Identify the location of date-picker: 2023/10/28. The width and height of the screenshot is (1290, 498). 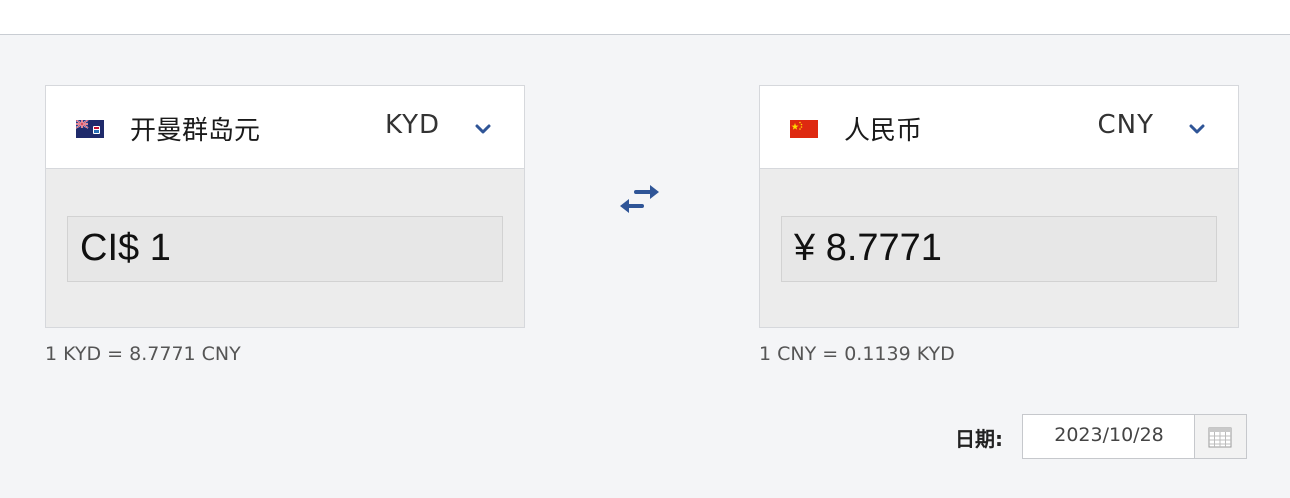
(1134, 436).